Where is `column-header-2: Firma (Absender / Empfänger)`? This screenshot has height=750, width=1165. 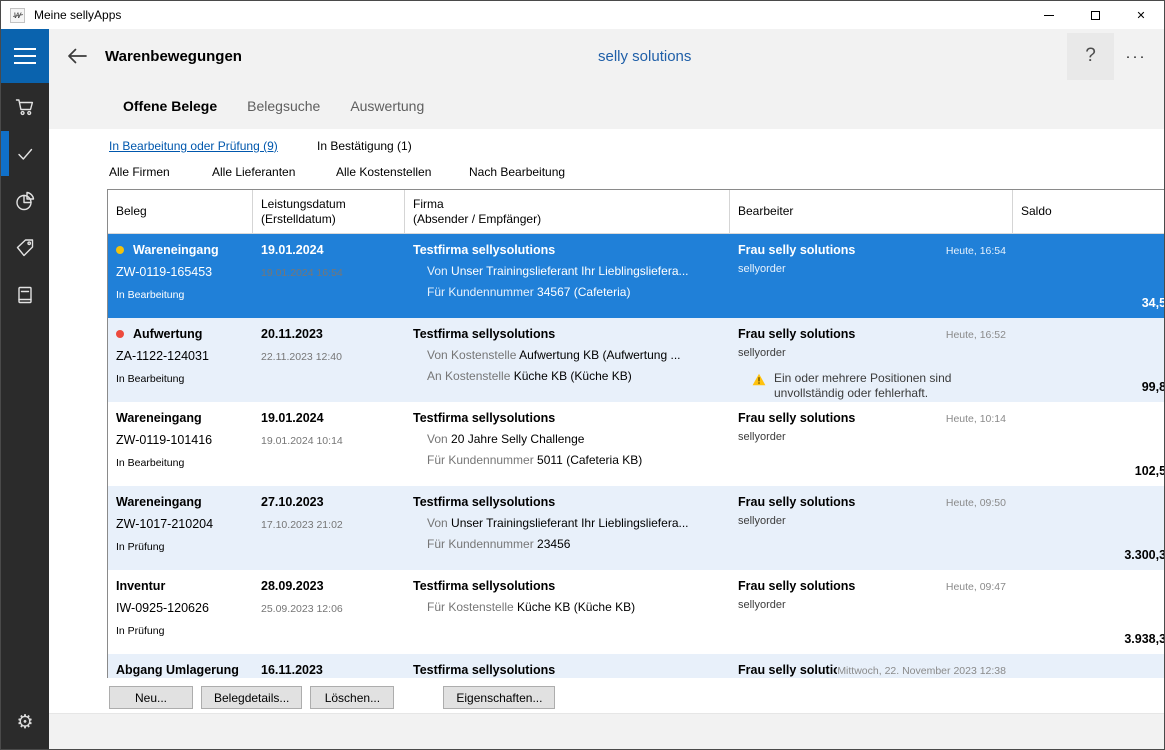
column-header-2: Firma (Absender / Empfänger) is located at coordinates (567, 211).